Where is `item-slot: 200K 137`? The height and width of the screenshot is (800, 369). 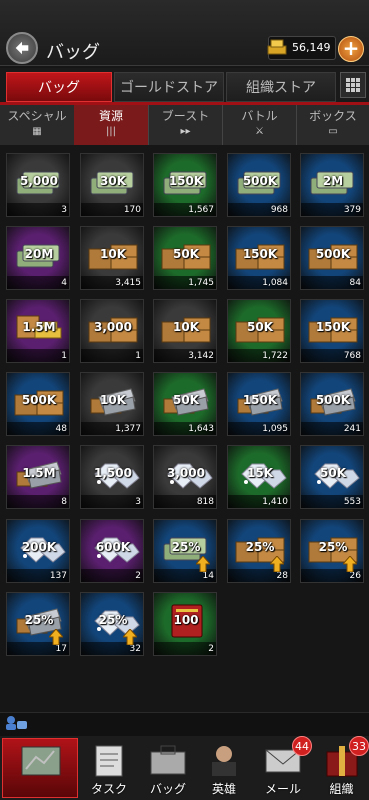
item-slot: 200K 137 is located at coordinates (38, 551).